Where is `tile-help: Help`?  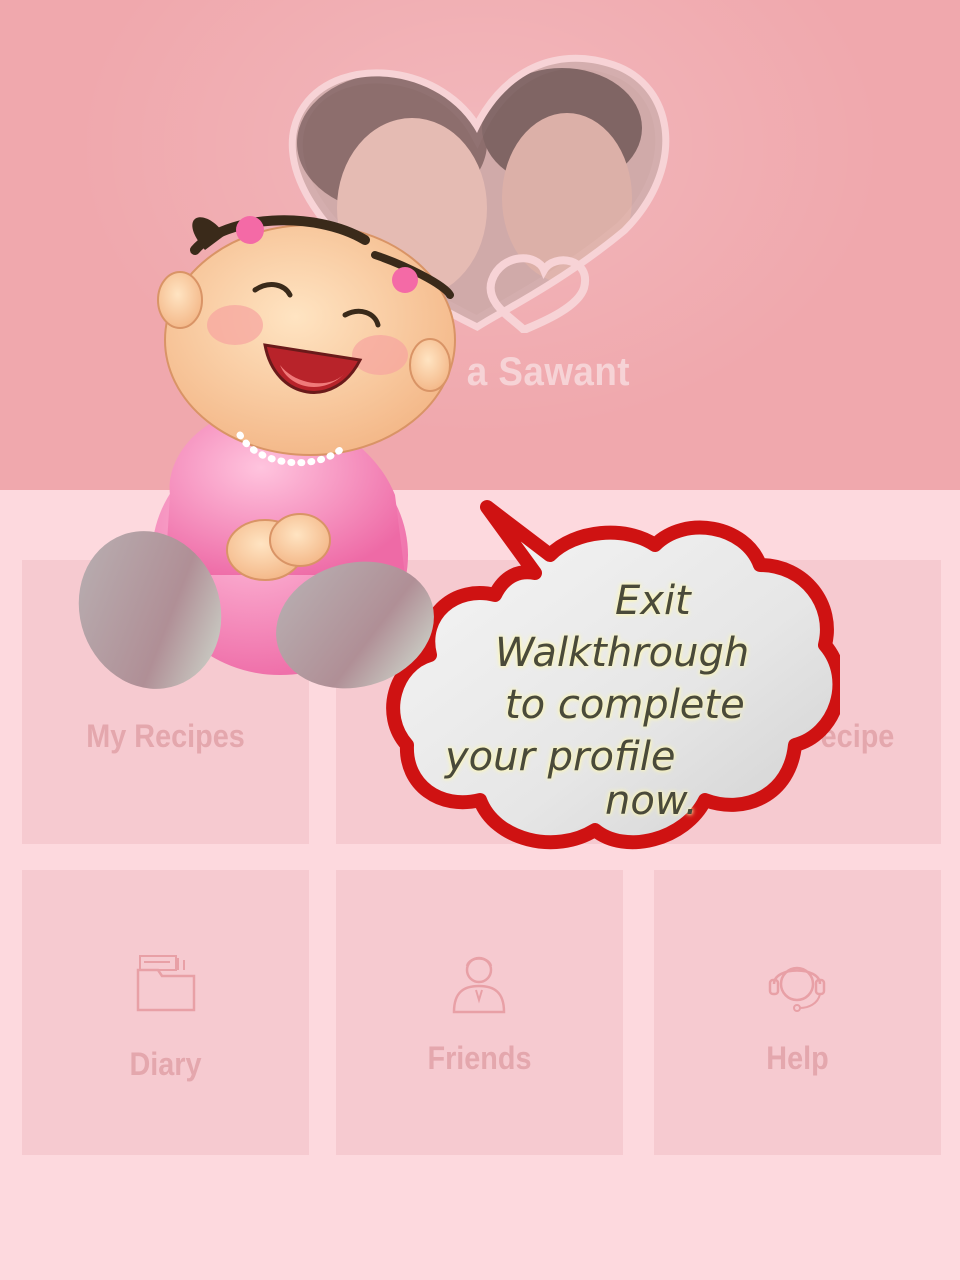 tile-help: Help is located at coordinates (797, 1012).